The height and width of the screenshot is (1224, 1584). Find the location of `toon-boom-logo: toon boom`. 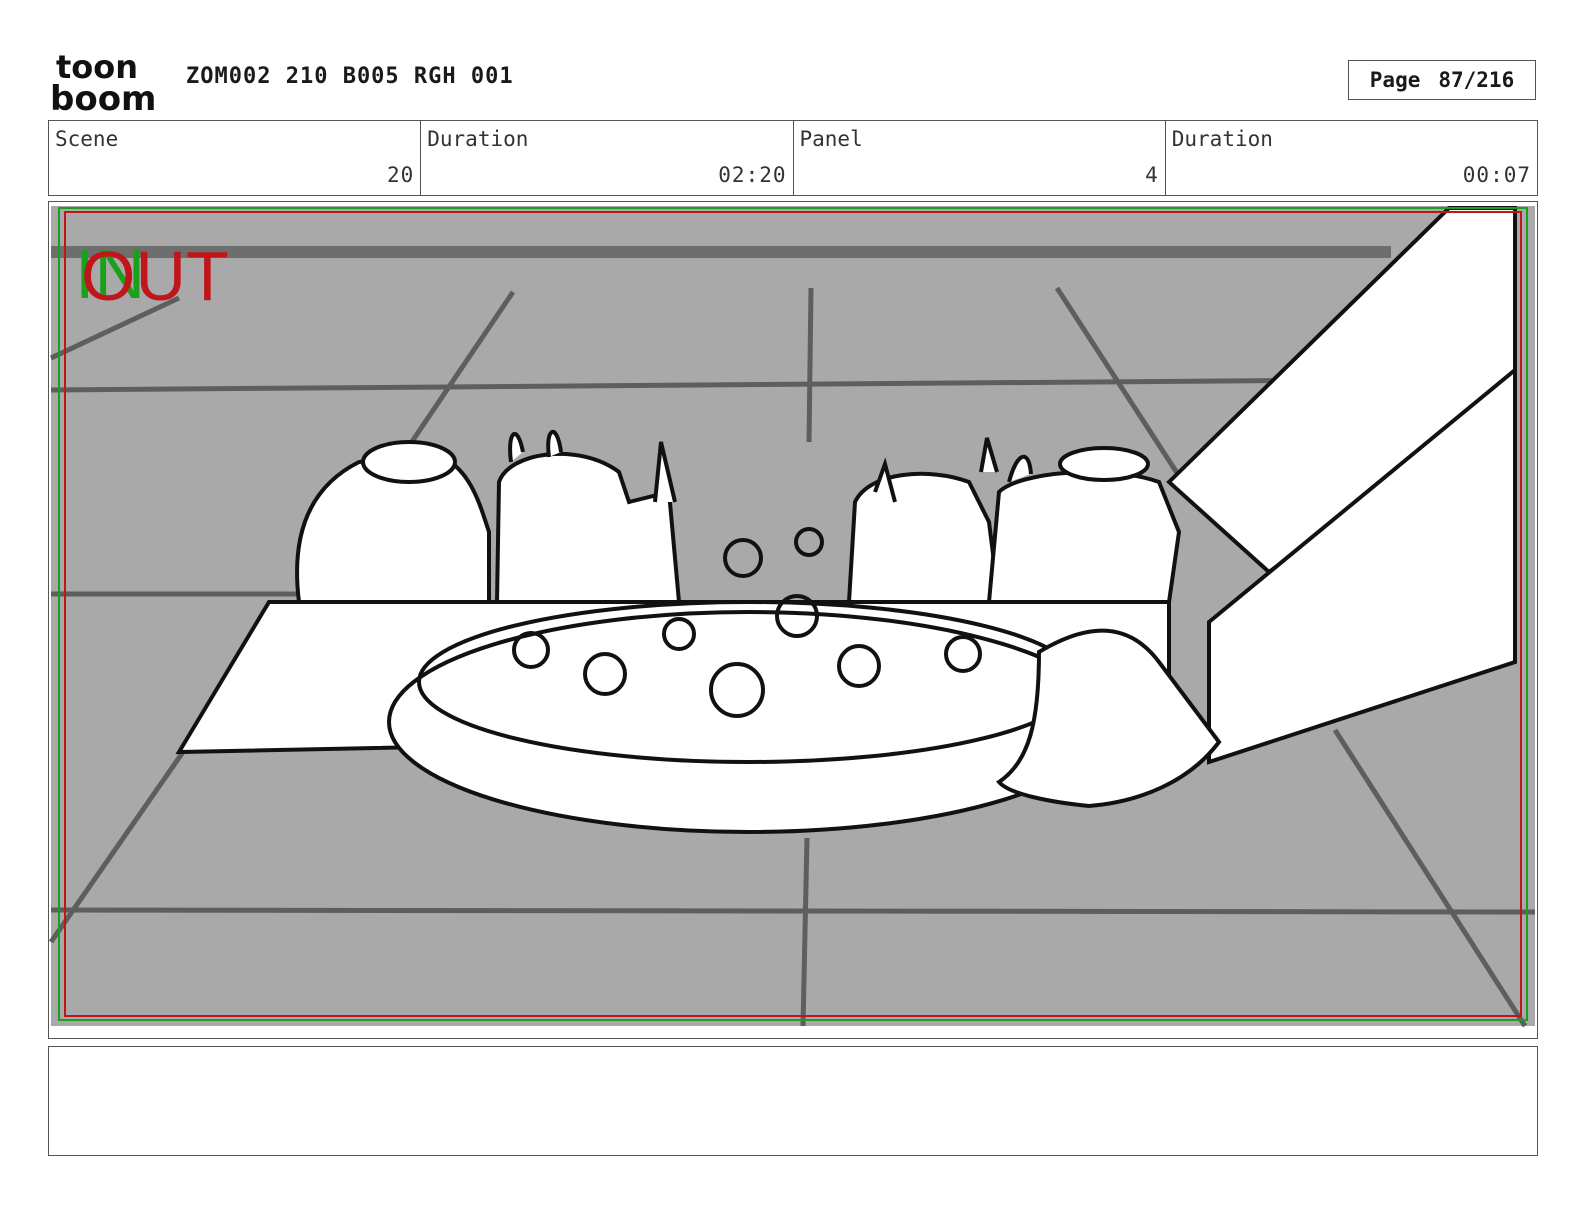

toon-boom-logo: toon boom is located at coordinates (103, 82).